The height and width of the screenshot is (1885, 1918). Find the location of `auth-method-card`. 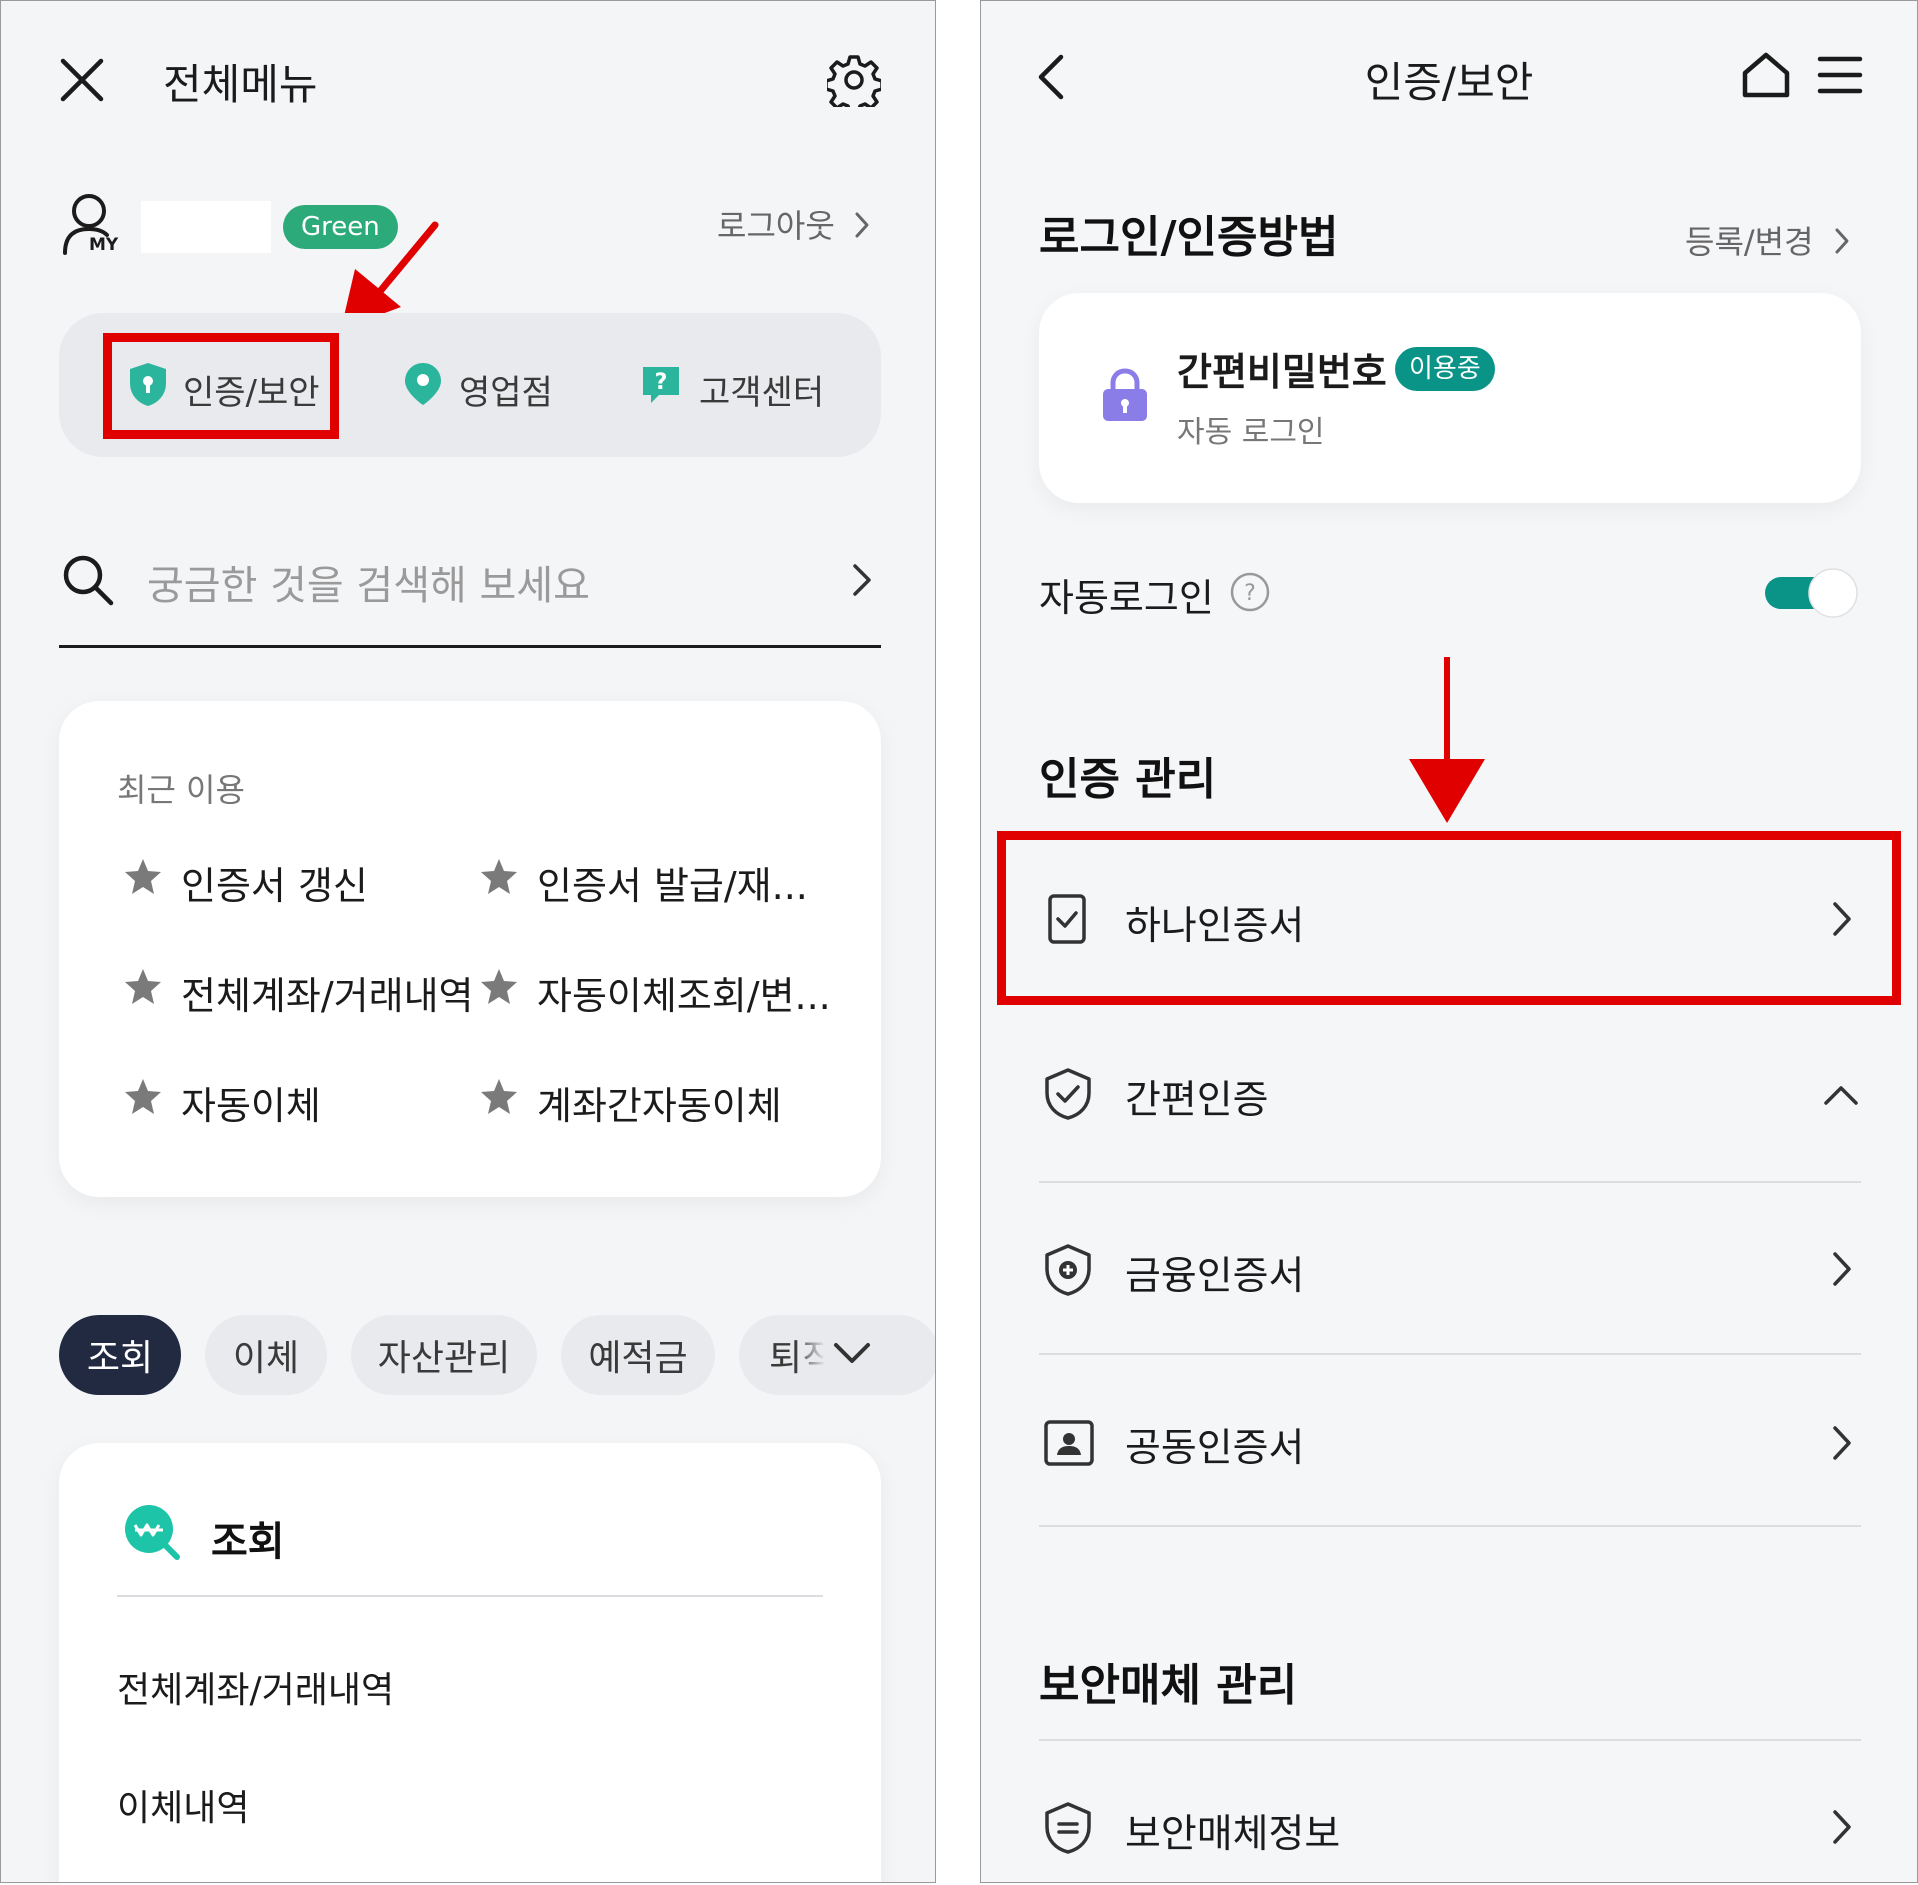

auth-method-card is located at coordinates (1450, 398).